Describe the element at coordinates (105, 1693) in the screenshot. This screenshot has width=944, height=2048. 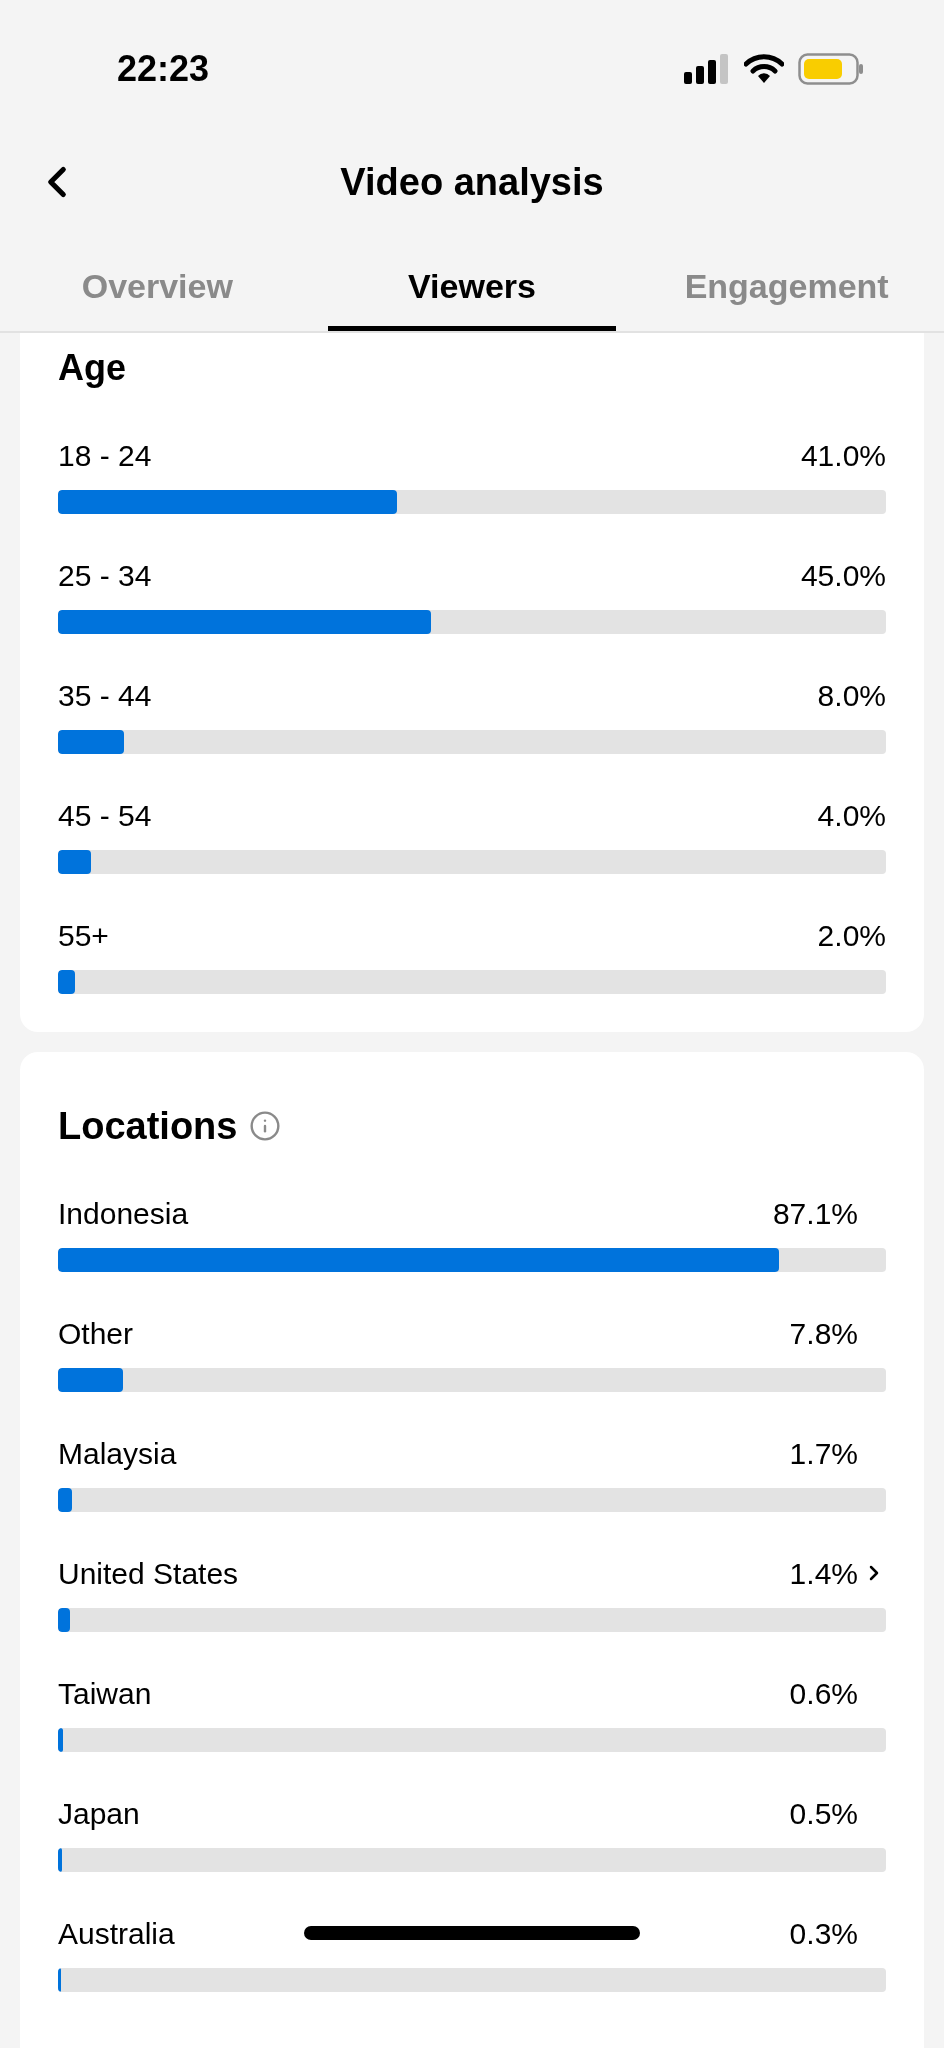
I see `country-name: Taiwan` at that location.